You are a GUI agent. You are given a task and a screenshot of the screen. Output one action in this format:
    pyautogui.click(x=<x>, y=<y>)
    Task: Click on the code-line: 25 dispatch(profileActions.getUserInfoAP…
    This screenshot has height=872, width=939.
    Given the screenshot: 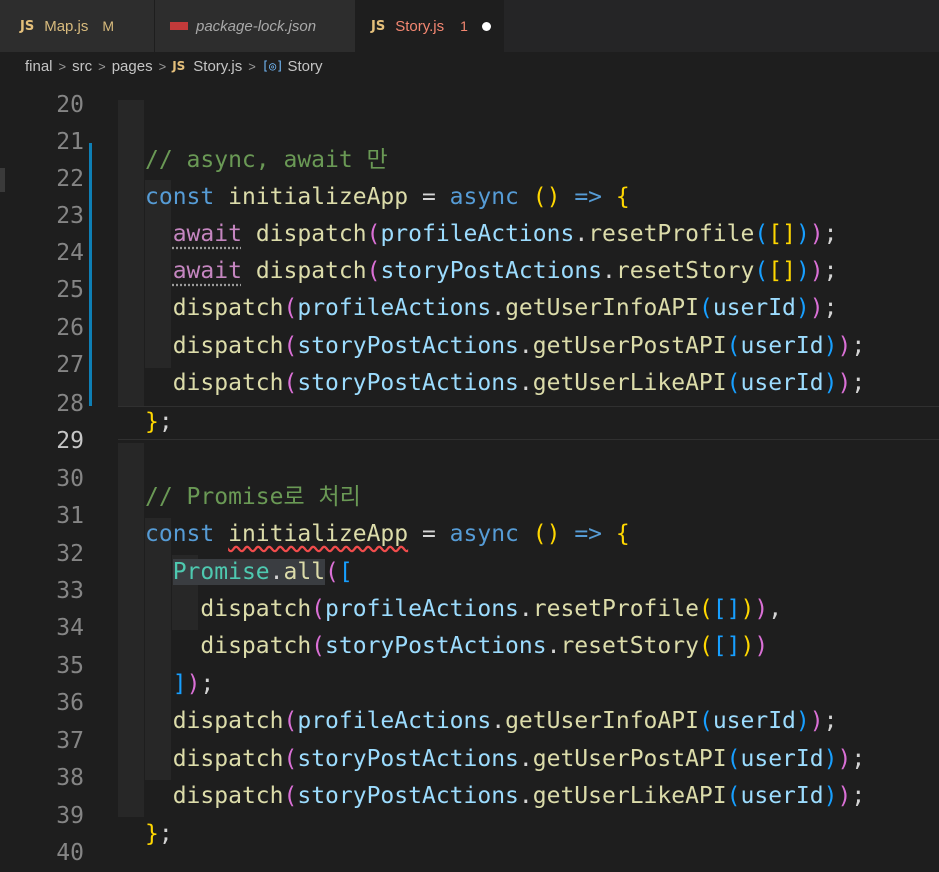 What is the action you would take?
    pyautogui.click(x=418, y=287)
    